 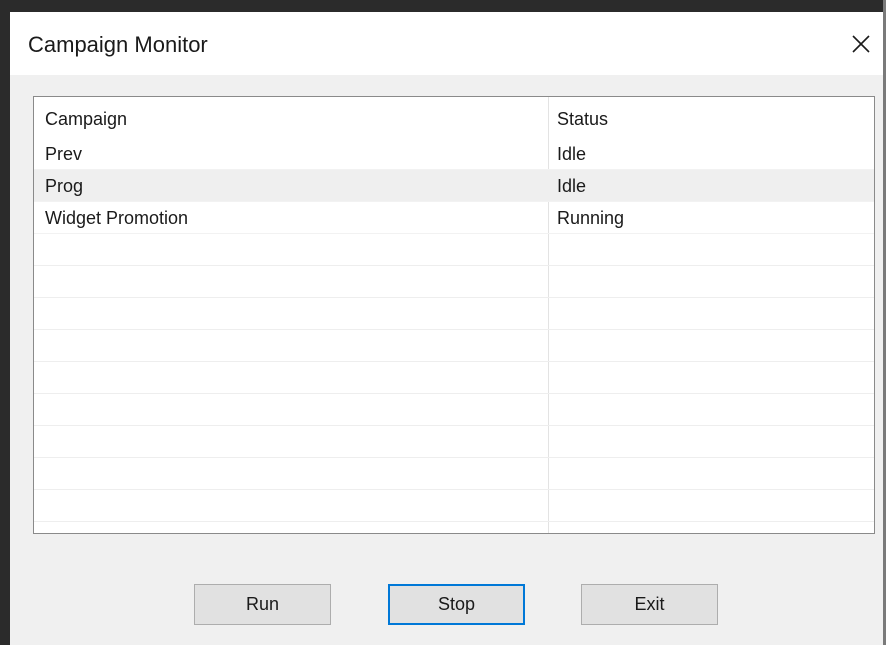 I want to click on list-header: Campaign Status, so click(x=454, y=119).